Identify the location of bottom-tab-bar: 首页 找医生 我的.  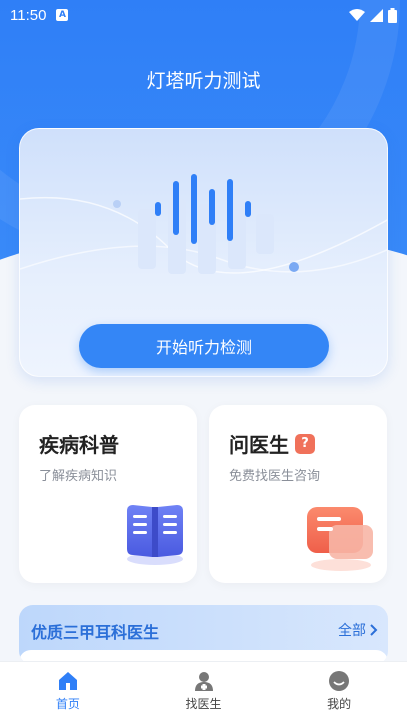
(203, 692).